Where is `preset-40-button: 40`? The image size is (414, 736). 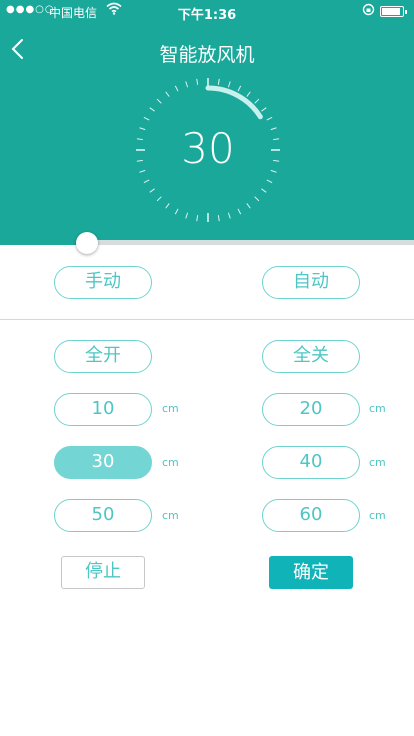
preset-40-button: 40 is located at coordinates (311, 462).